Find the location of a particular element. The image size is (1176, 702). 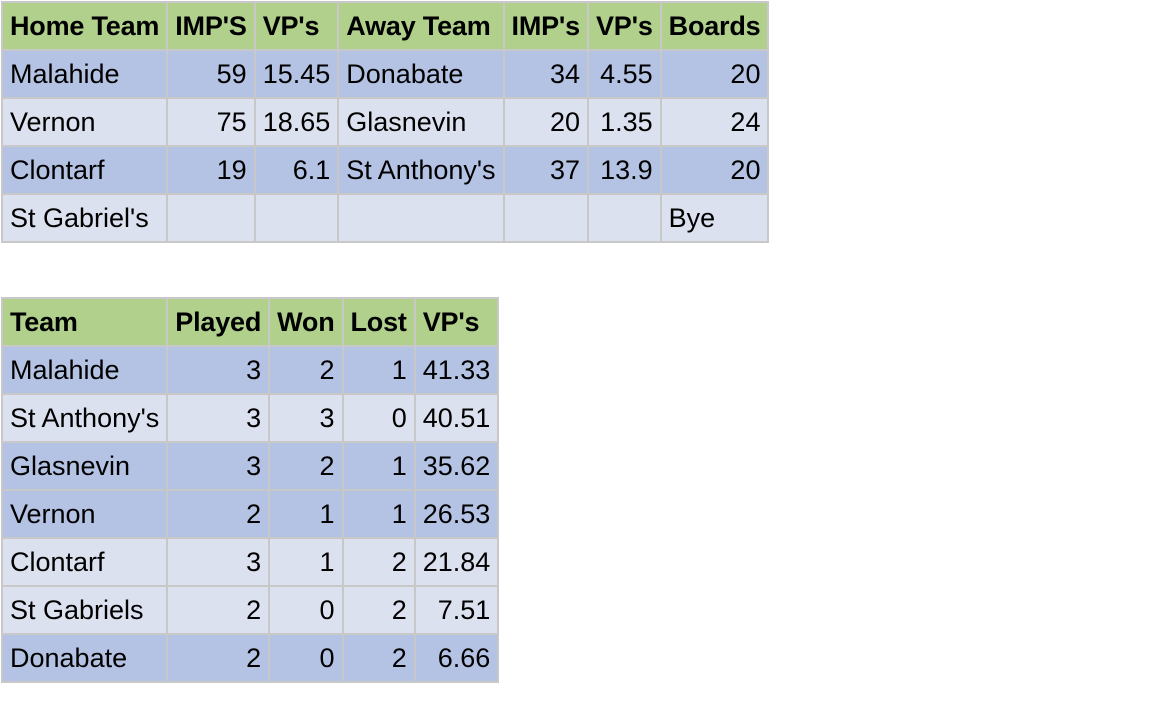

column-header-away-team: Away Team is located at coordinates (421, 26).